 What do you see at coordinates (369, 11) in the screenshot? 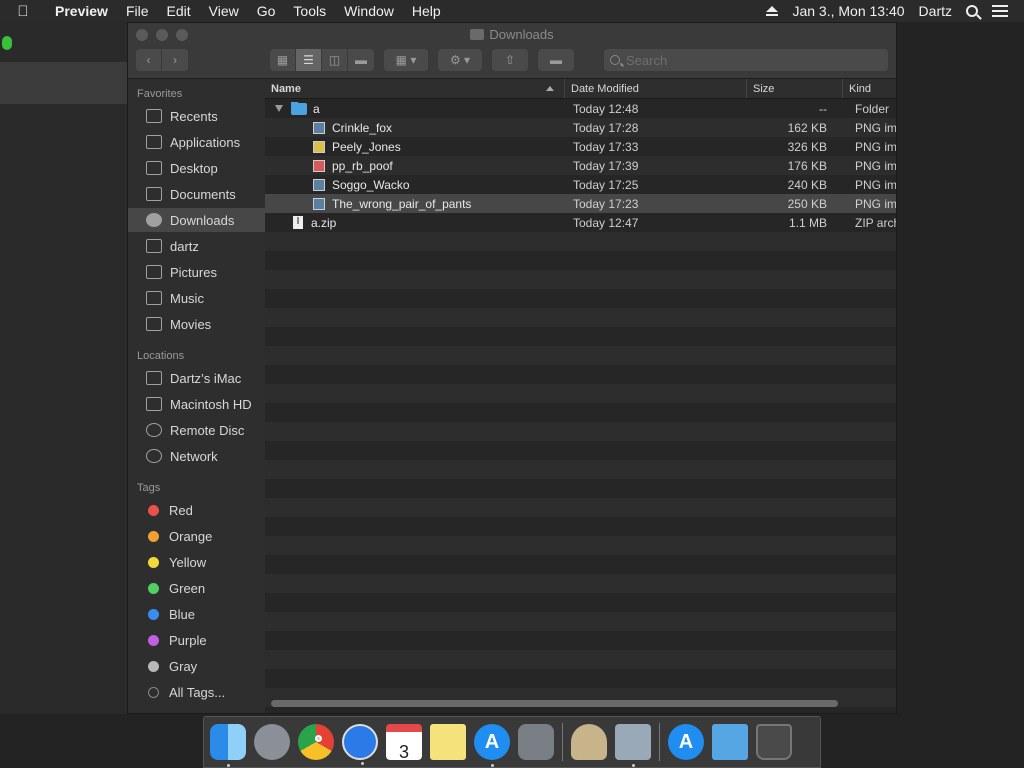
I see `menu-window: Window` at bounding box center [369, 11].